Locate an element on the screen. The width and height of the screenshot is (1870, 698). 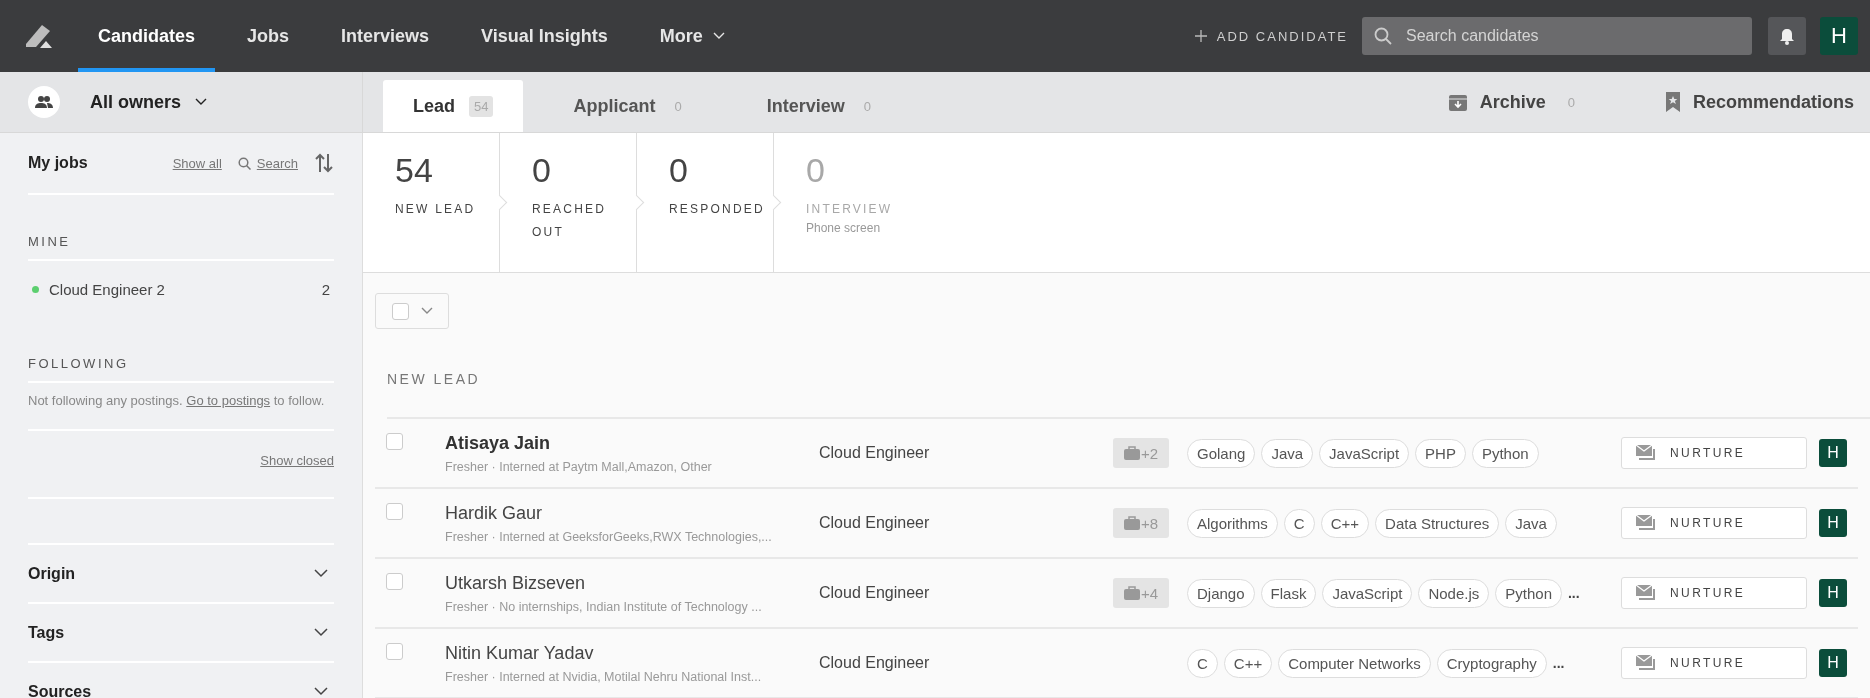
recommendations-tab: Recommendations is located at coordinates (1759, 102).